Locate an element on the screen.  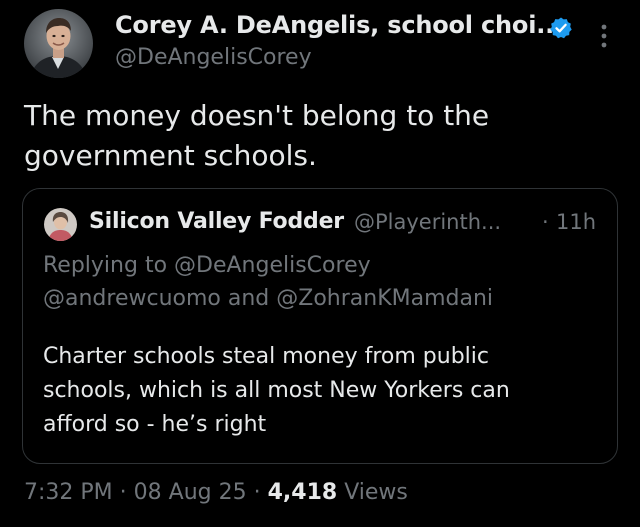
quoted-time: 11h is located at coordinates (576, 222).